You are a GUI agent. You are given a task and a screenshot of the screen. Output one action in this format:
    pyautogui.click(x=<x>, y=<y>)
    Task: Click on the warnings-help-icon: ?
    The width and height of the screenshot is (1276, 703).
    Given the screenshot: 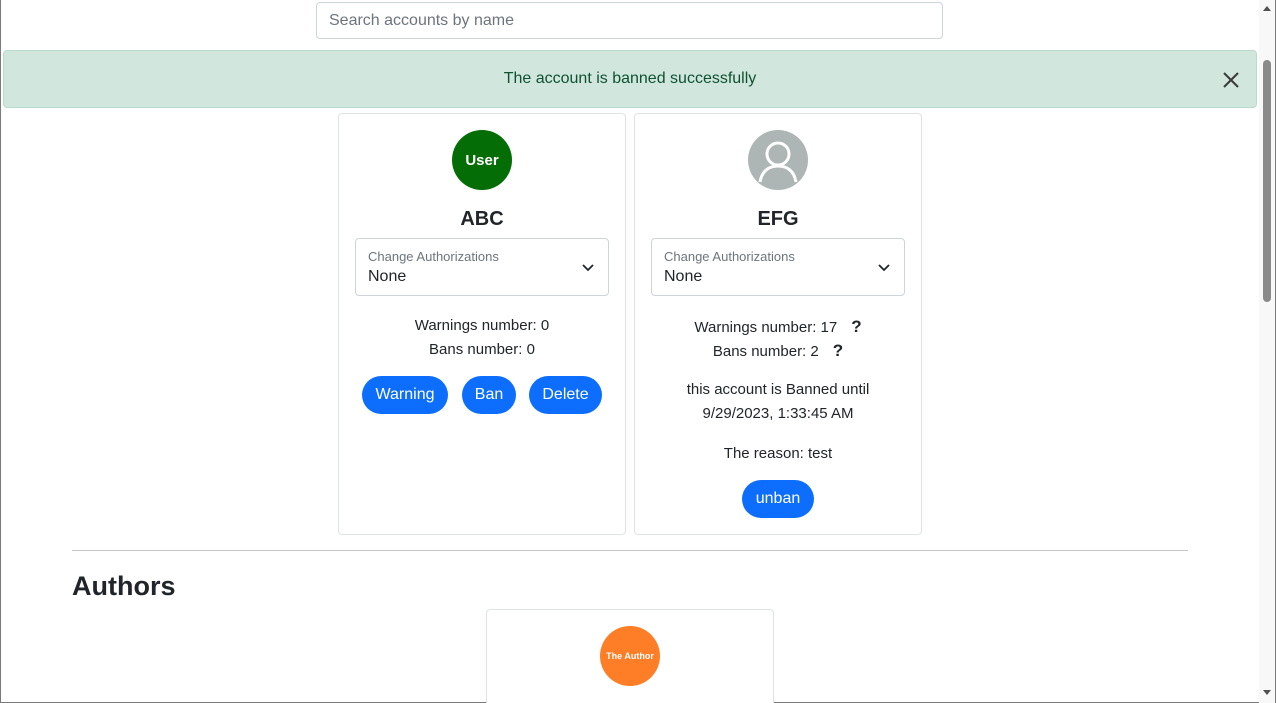 What is the action you would take?
    pyautogui.click(x=856, y=326)
    